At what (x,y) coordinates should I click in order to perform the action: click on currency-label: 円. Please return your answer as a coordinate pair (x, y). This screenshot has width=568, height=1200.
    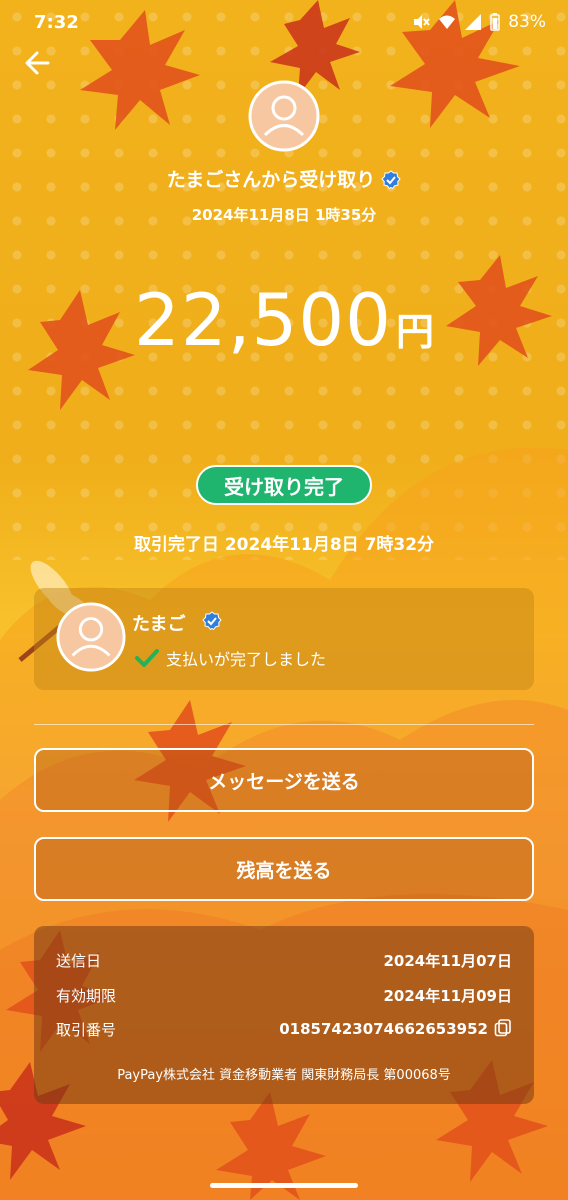
    Looking at the image, I should click on (414, 332).